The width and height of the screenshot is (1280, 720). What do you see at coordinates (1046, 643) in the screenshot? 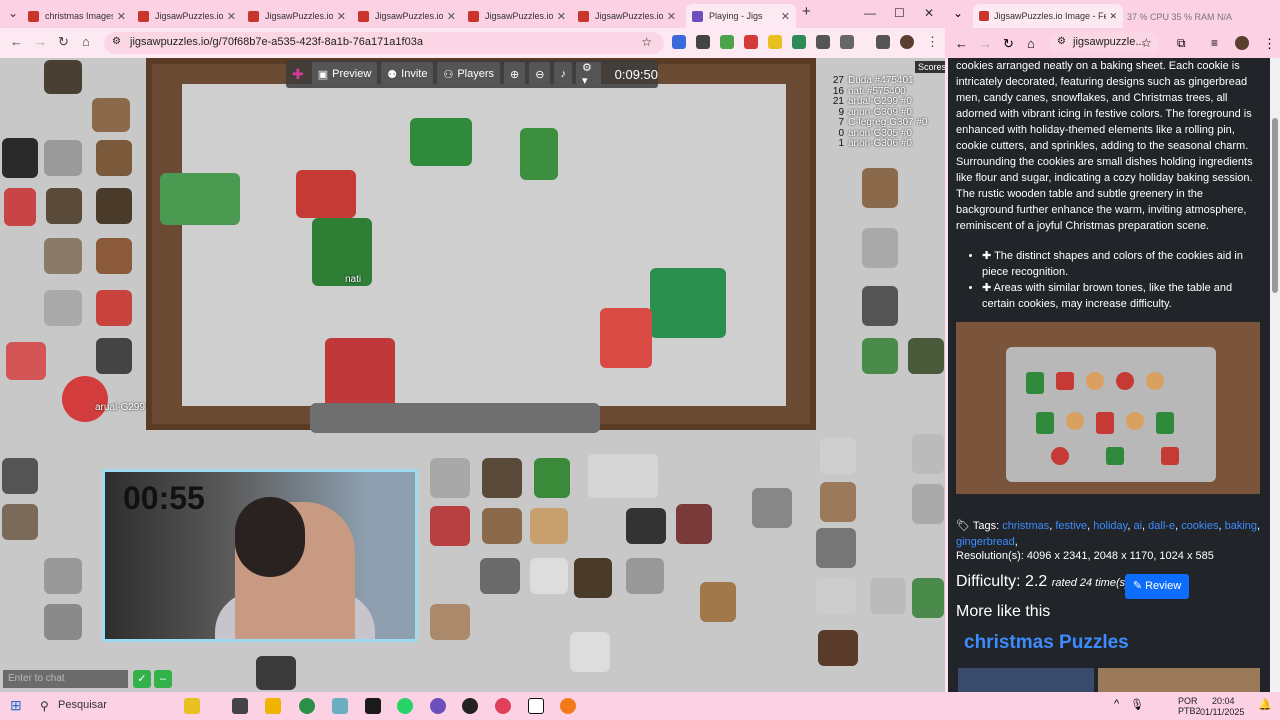
I see `christmas-puzzles-link: christmas Puzzles` at bounding box center [1046, 643].